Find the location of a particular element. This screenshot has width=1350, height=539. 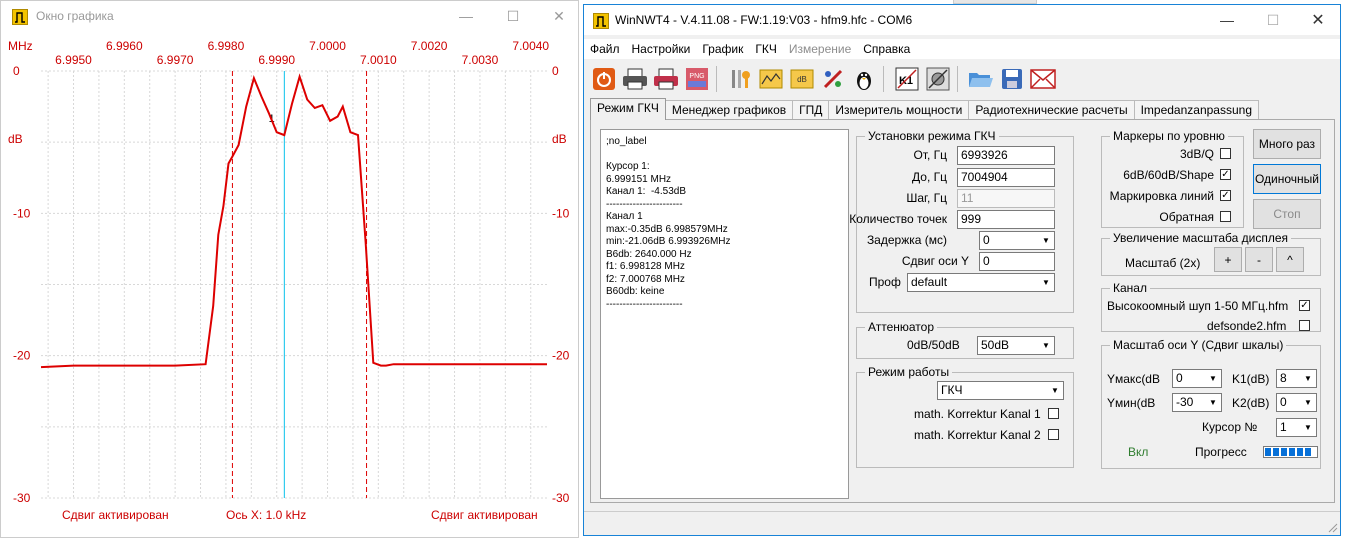

save-icon is located at coordinates (1011, 79).